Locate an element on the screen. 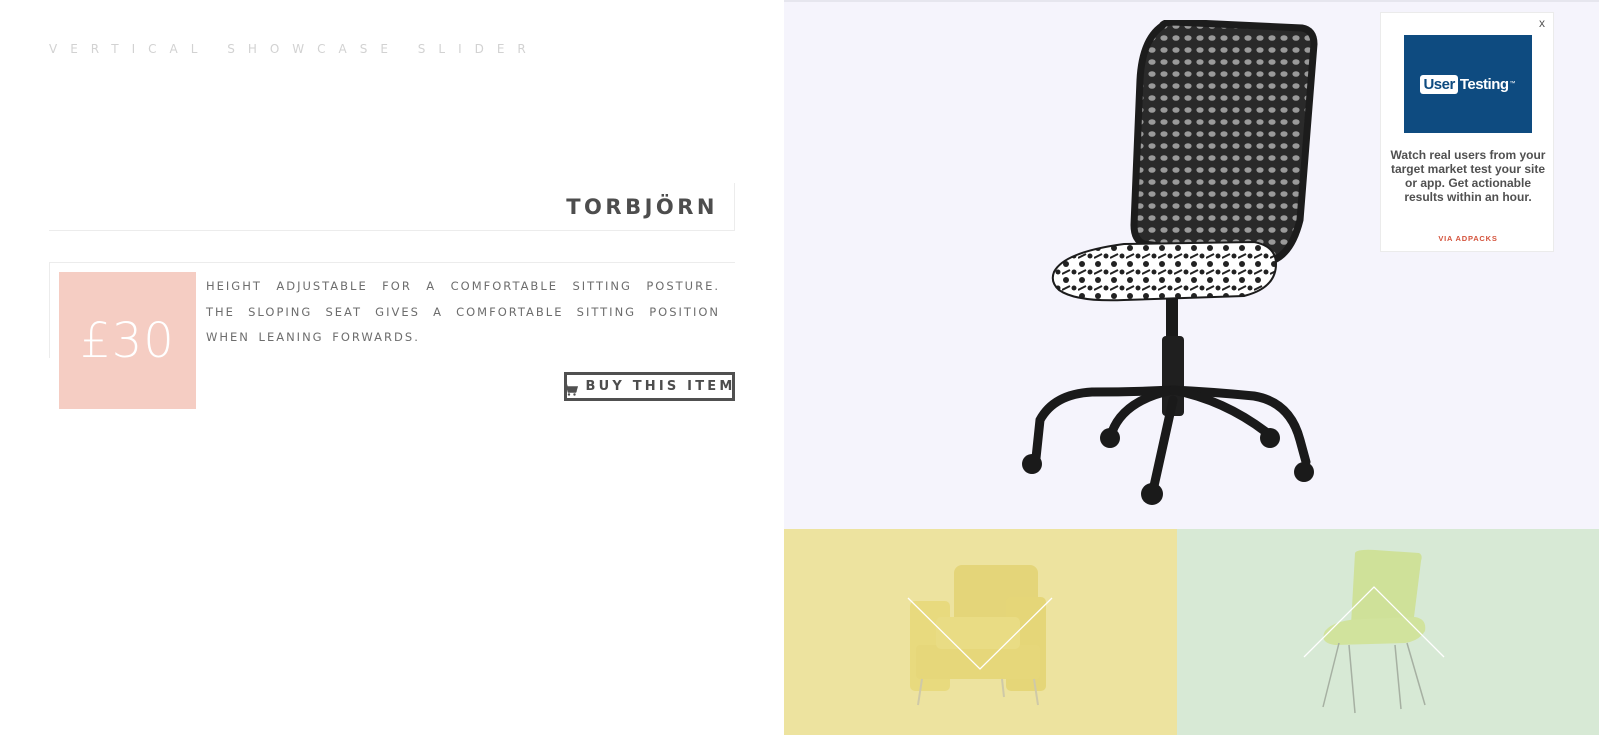  logo-trademark: ™ is located at coordinates (1512, 84).